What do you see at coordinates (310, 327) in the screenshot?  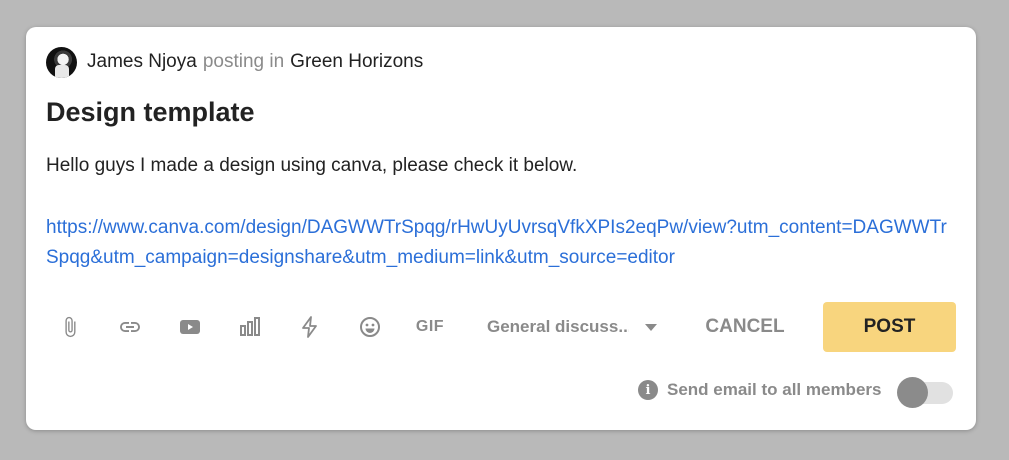 I see `lightning-icon` at bounding box center [310, 327].